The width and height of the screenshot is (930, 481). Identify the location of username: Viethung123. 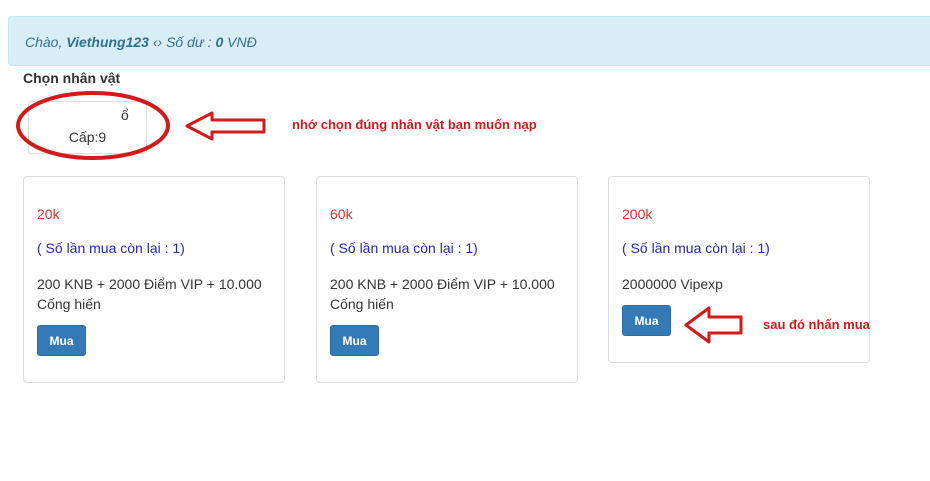
(107, 42).